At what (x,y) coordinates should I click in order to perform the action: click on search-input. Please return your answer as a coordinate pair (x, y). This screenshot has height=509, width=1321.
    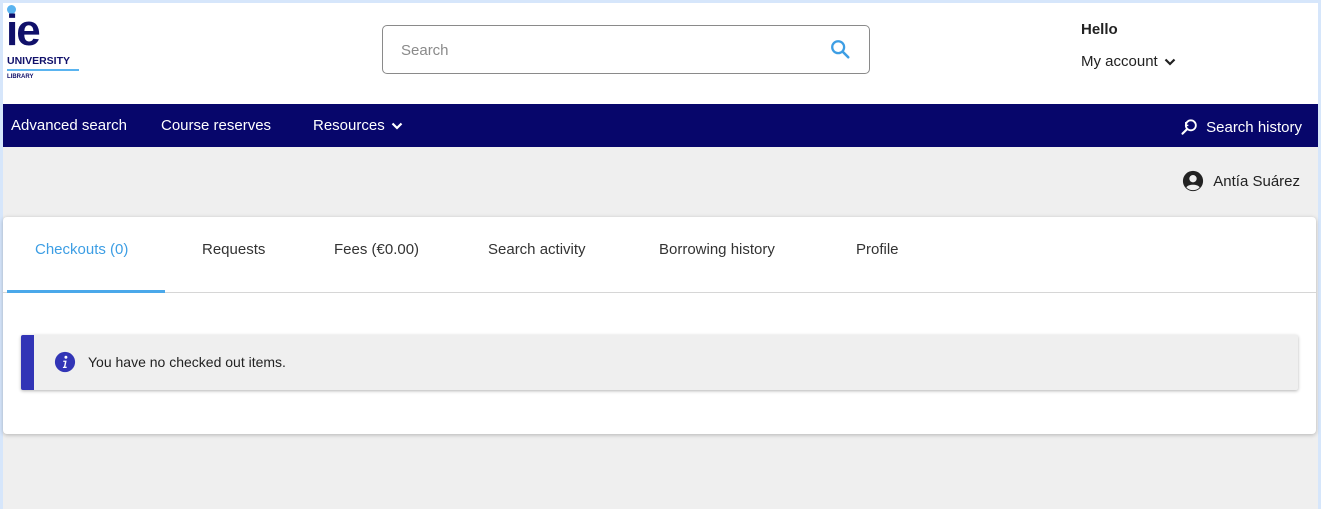
    Looking at the image, I should click on (611, 50).